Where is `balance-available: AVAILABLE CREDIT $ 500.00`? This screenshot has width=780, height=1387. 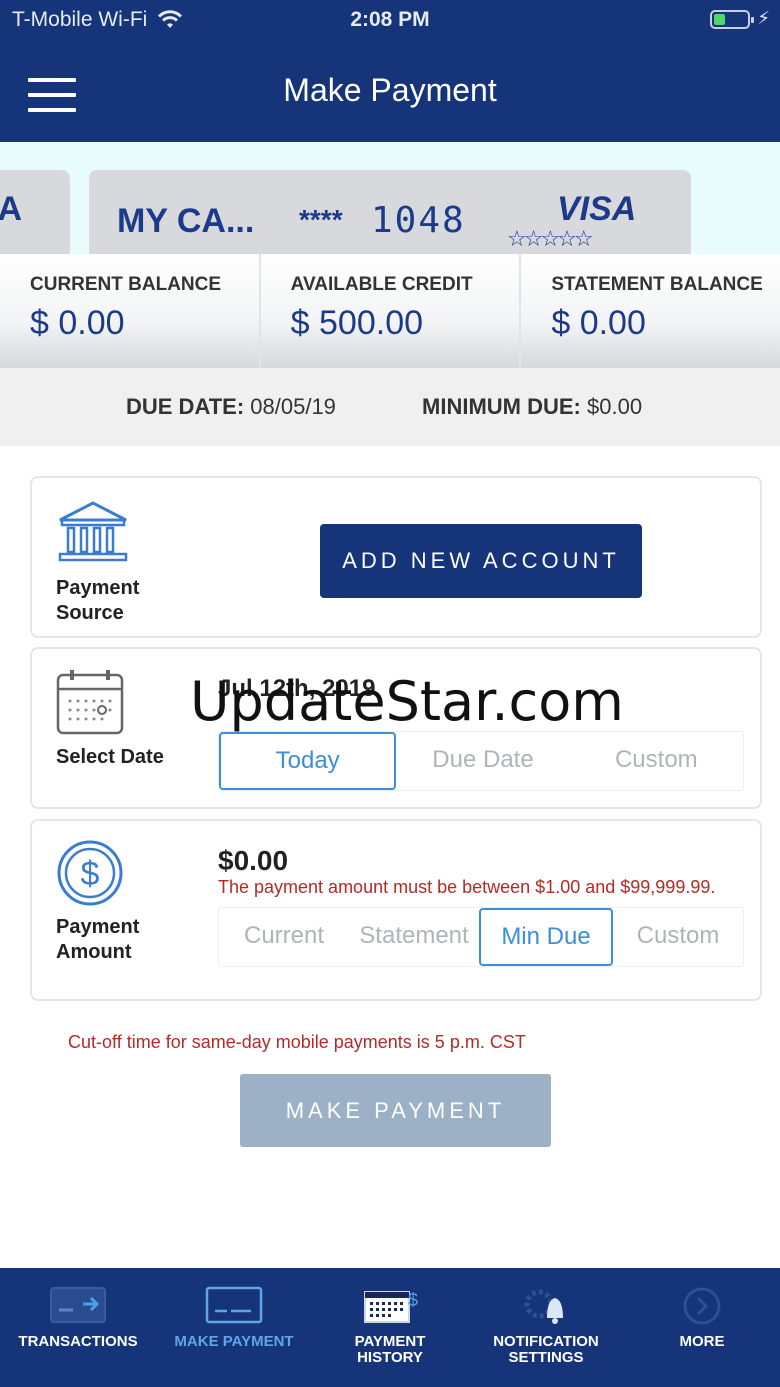
balance-available: AVAILABLE CREDIT $ 500.00 is located at coordinates (391, 311).